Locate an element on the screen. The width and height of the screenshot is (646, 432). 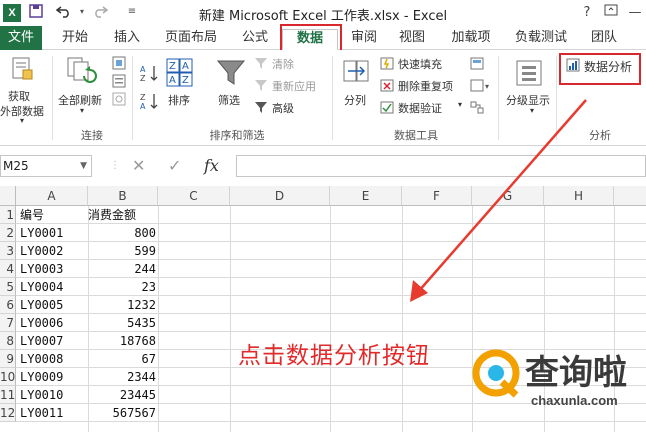
chaxunla-logo-icon is located at coordinates (497, 375).